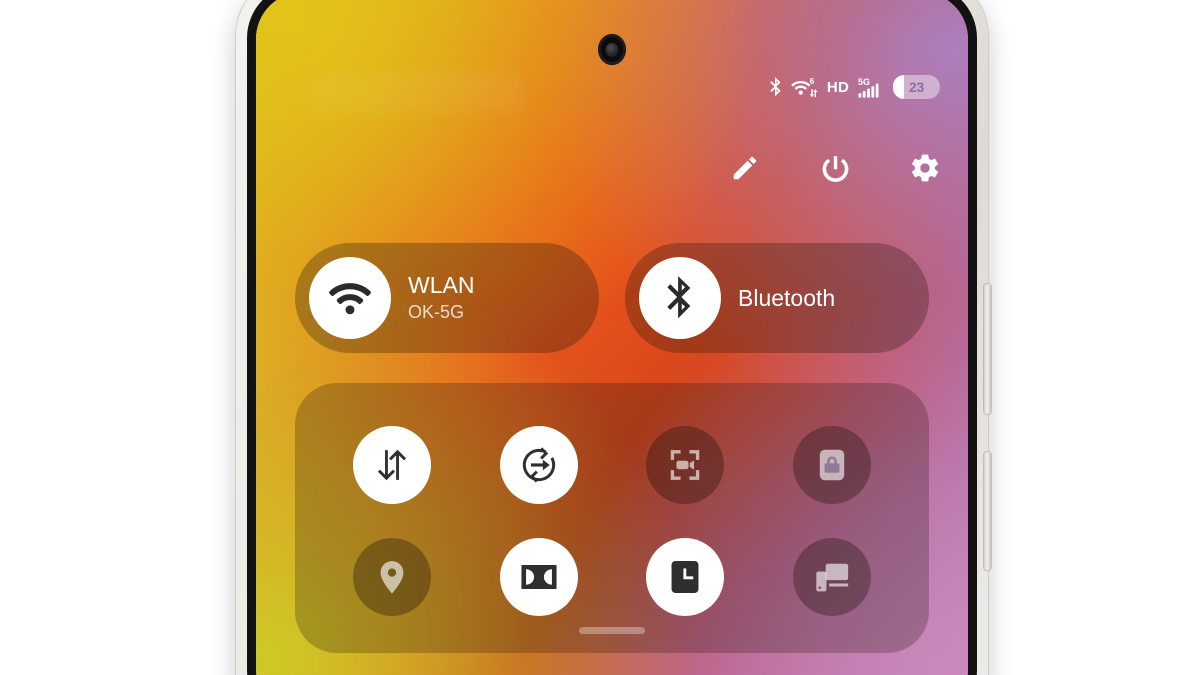  I want to click on power-button, so click(835, 168).